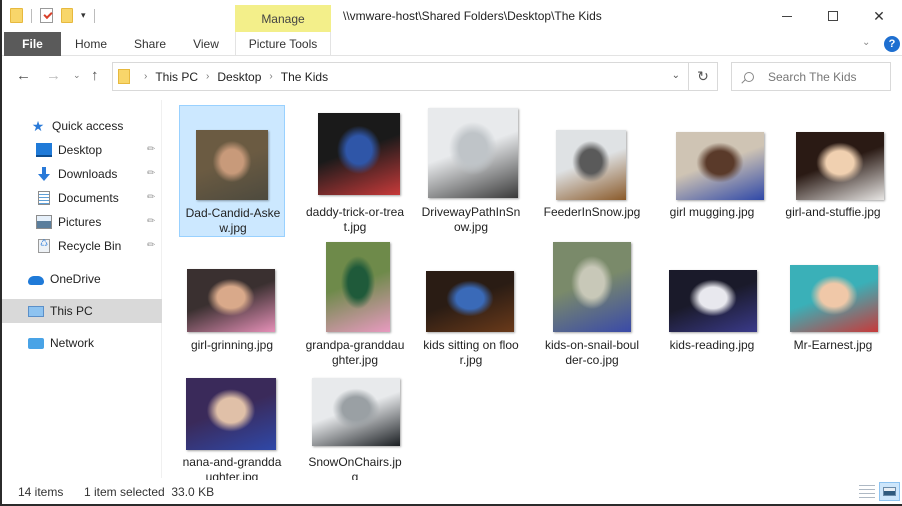 The width and height of the screenshot is (902, 506). I want to click on cloud-icon, so click(36, 280).